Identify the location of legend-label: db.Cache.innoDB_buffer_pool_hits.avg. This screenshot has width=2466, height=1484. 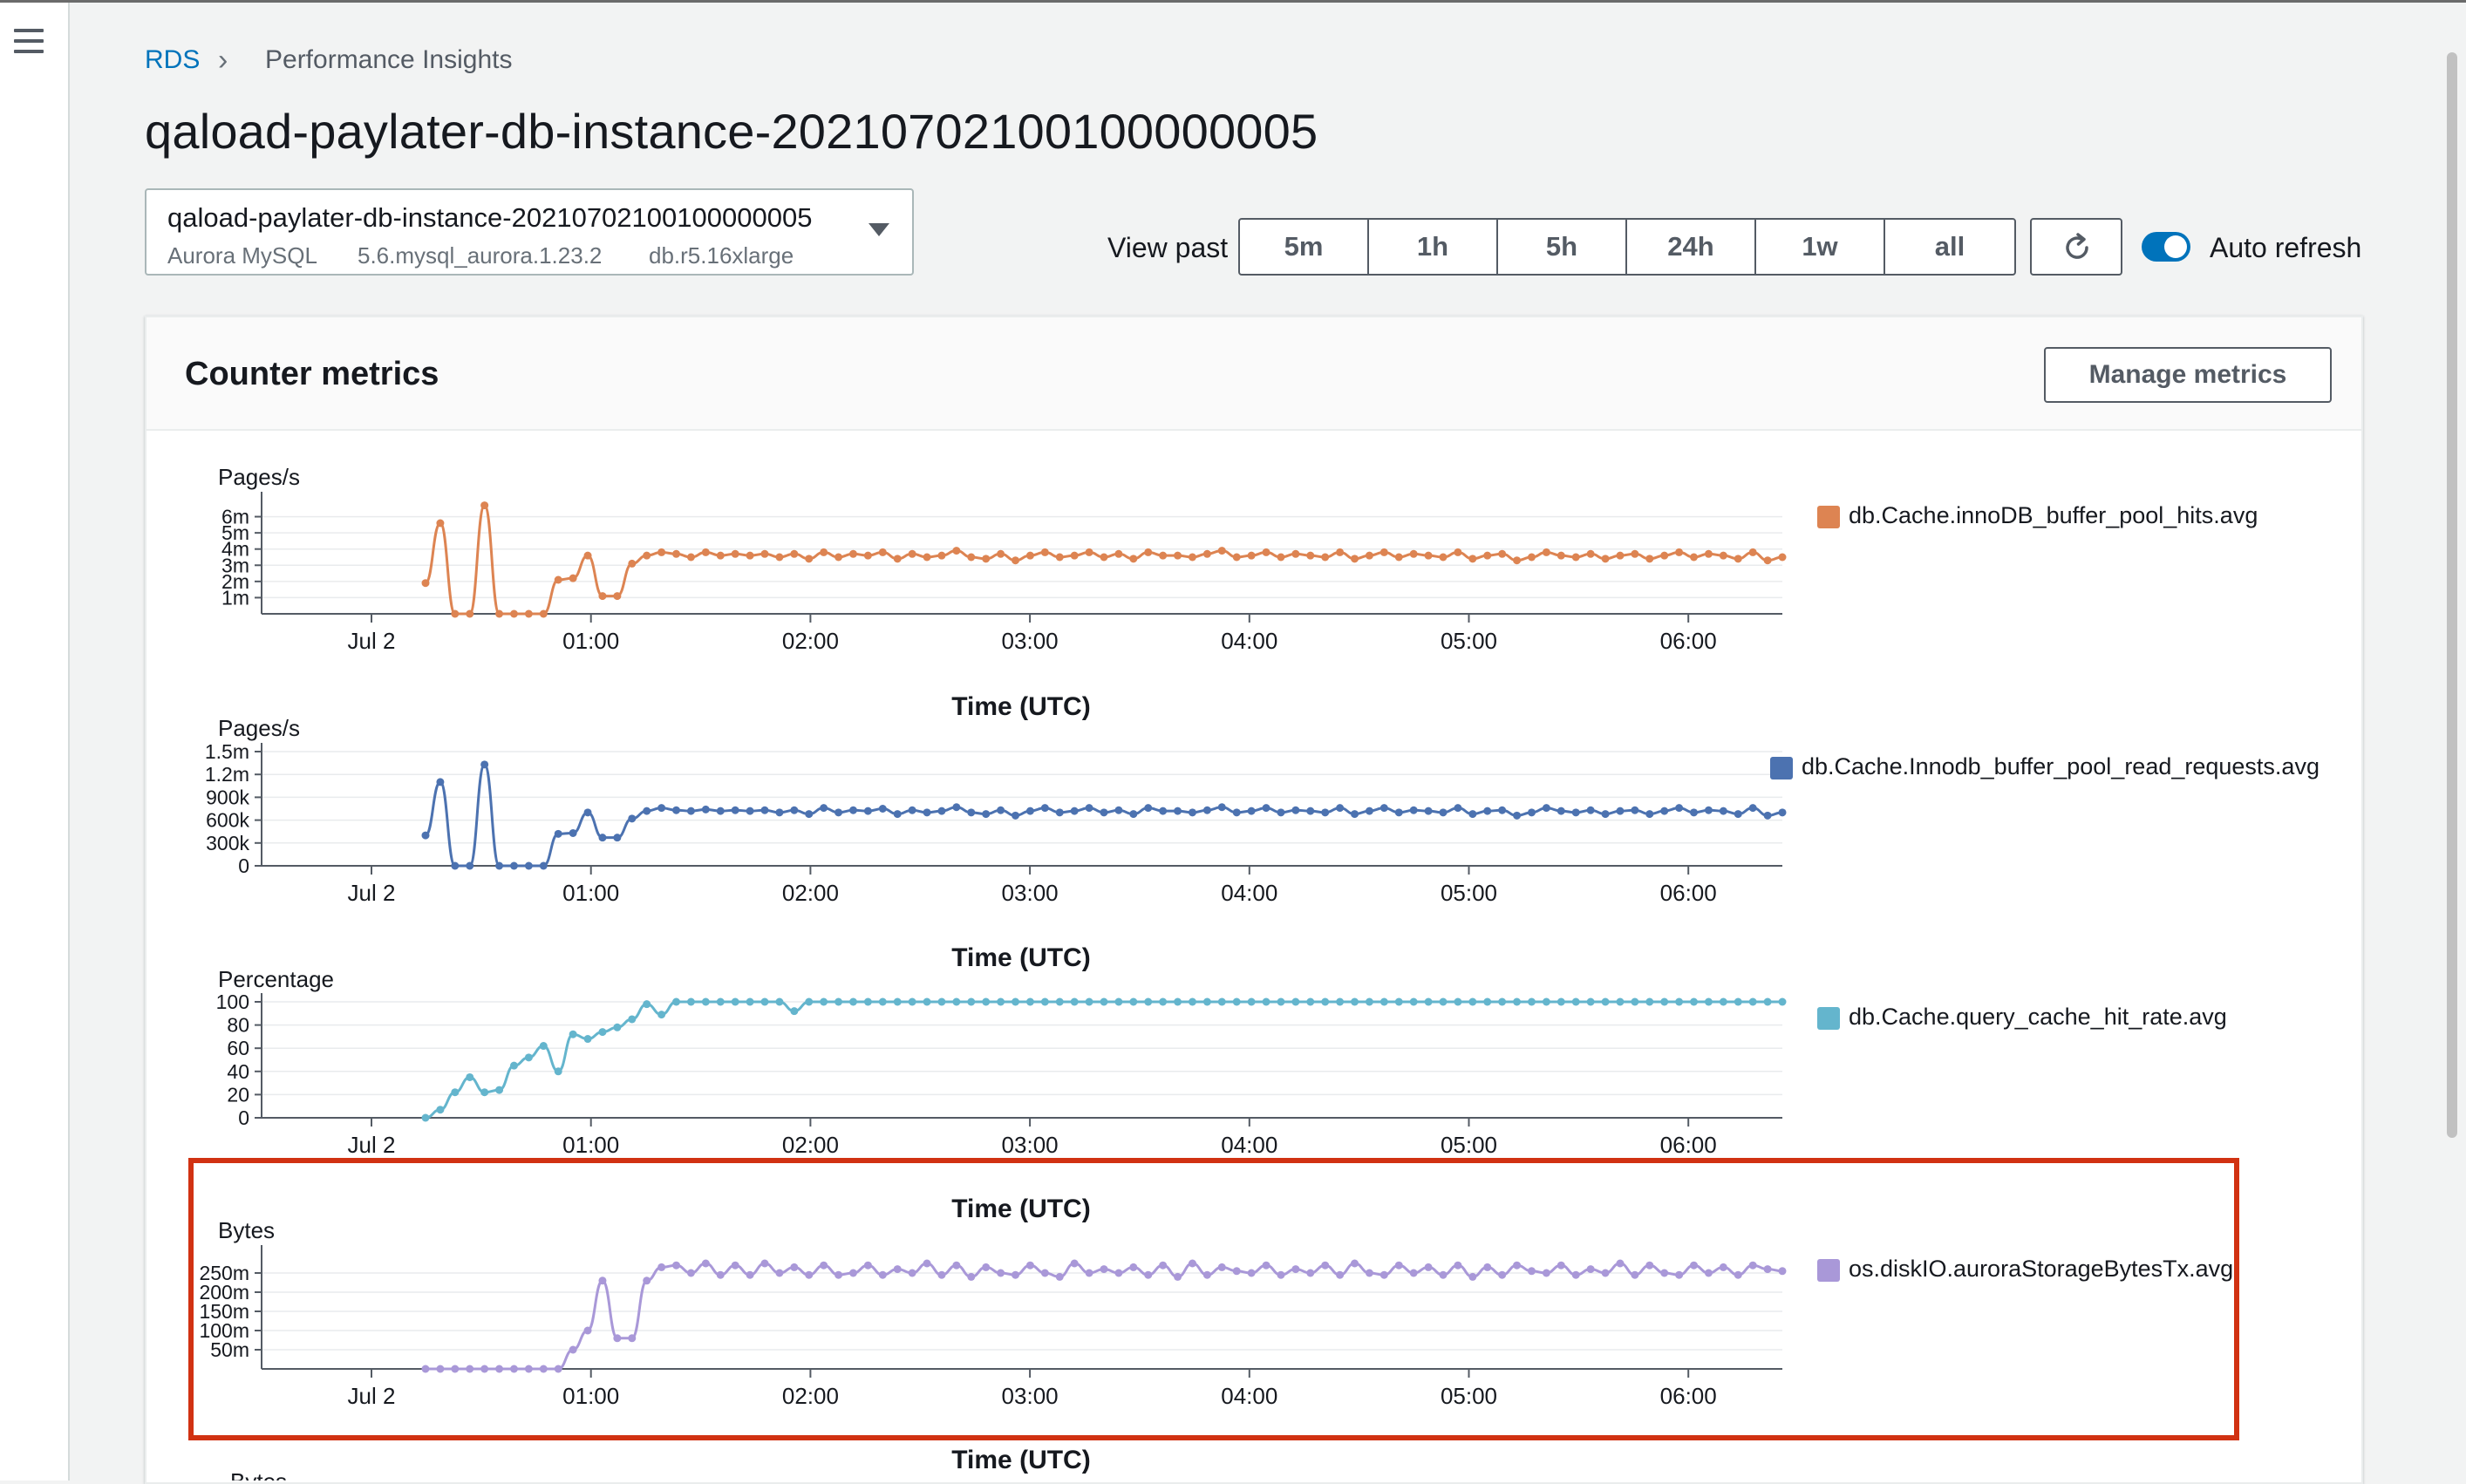
(2054, 515).